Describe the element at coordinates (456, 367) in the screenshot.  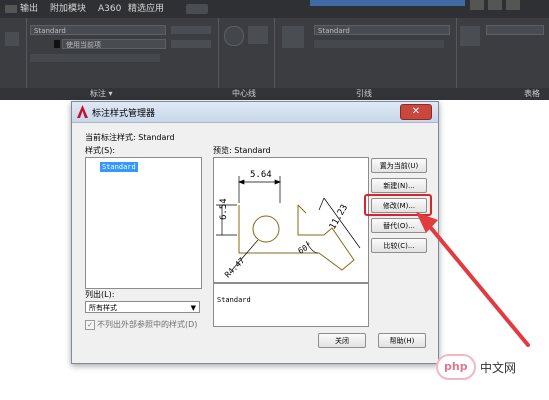
I see `php-logo: php` at that location.